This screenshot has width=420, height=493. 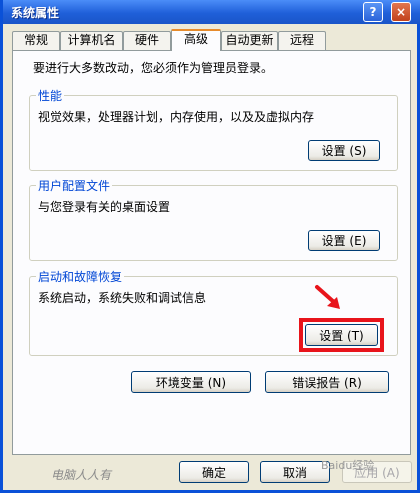 What do you see at coordinates (369, 474) in the screenshot?
I see `baidu-watermark: Baidu经验` at bounding box center [369, 474].